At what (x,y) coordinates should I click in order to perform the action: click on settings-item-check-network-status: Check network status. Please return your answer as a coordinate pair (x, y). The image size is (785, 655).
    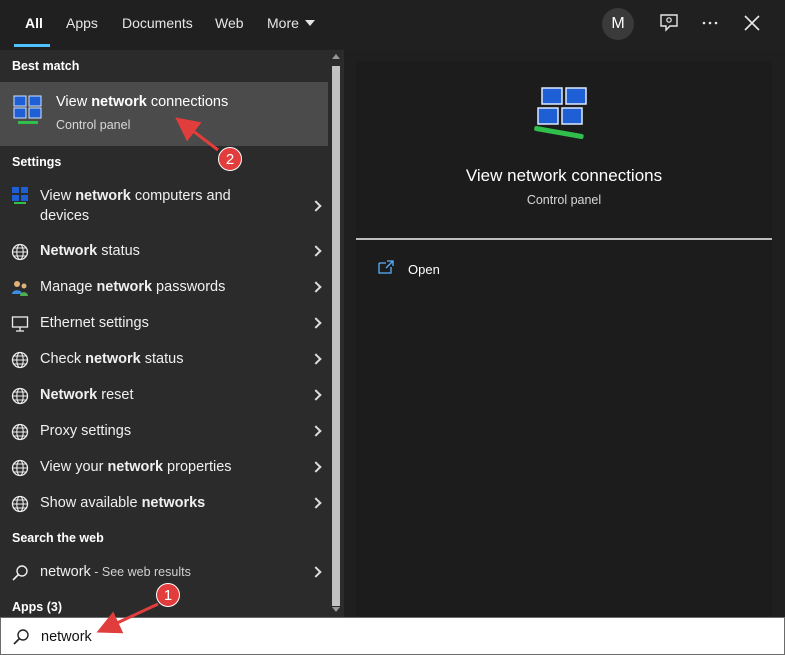
    Looking at the image, I should click on (164, 360).